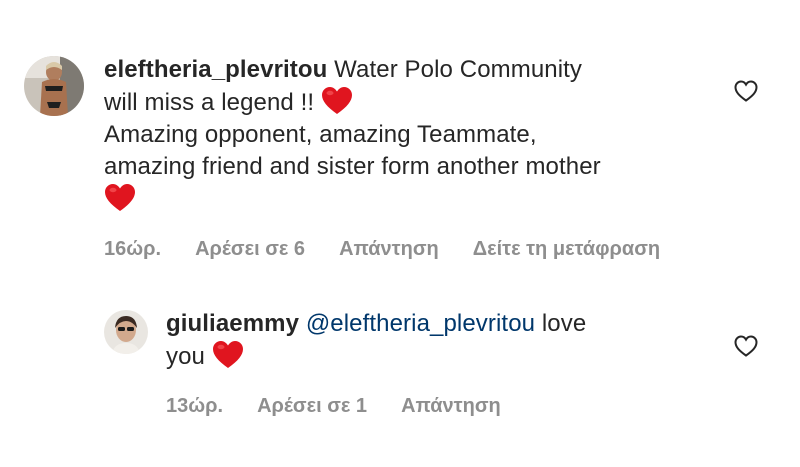 The height and width of the screenshot is (467, 800). I want to click on comment-text-line: love, so click(561, 323).